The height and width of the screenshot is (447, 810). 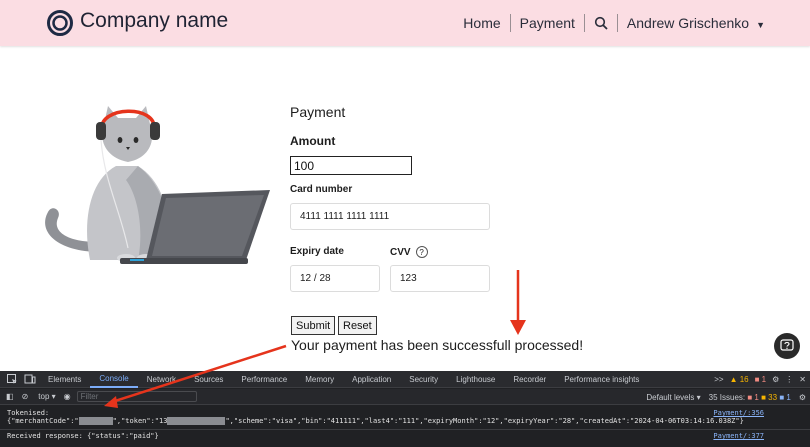 What do you see at coordinates (744, 379) in the screenshot?
I see `warning-count: 16` at bounding box center [744, 379].